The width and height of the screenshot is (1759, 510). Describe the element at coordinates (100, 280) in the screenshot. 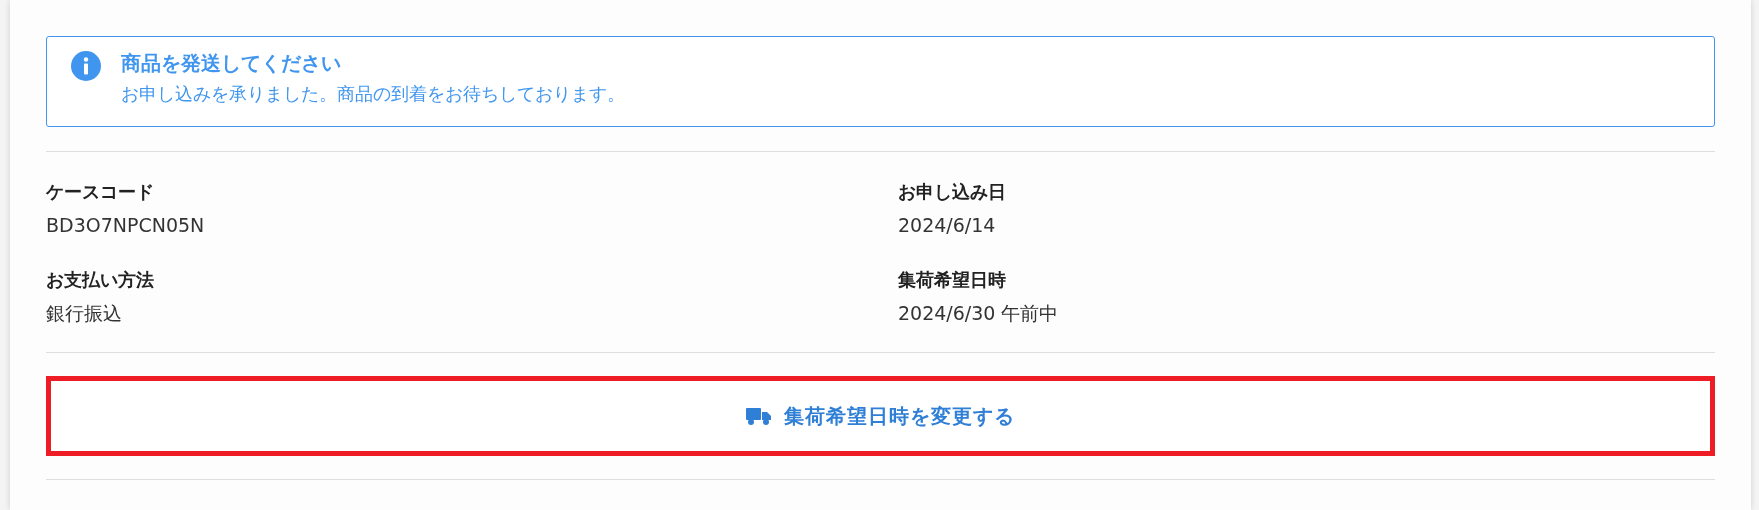

I see `field-label: お支払い方法` at that location.